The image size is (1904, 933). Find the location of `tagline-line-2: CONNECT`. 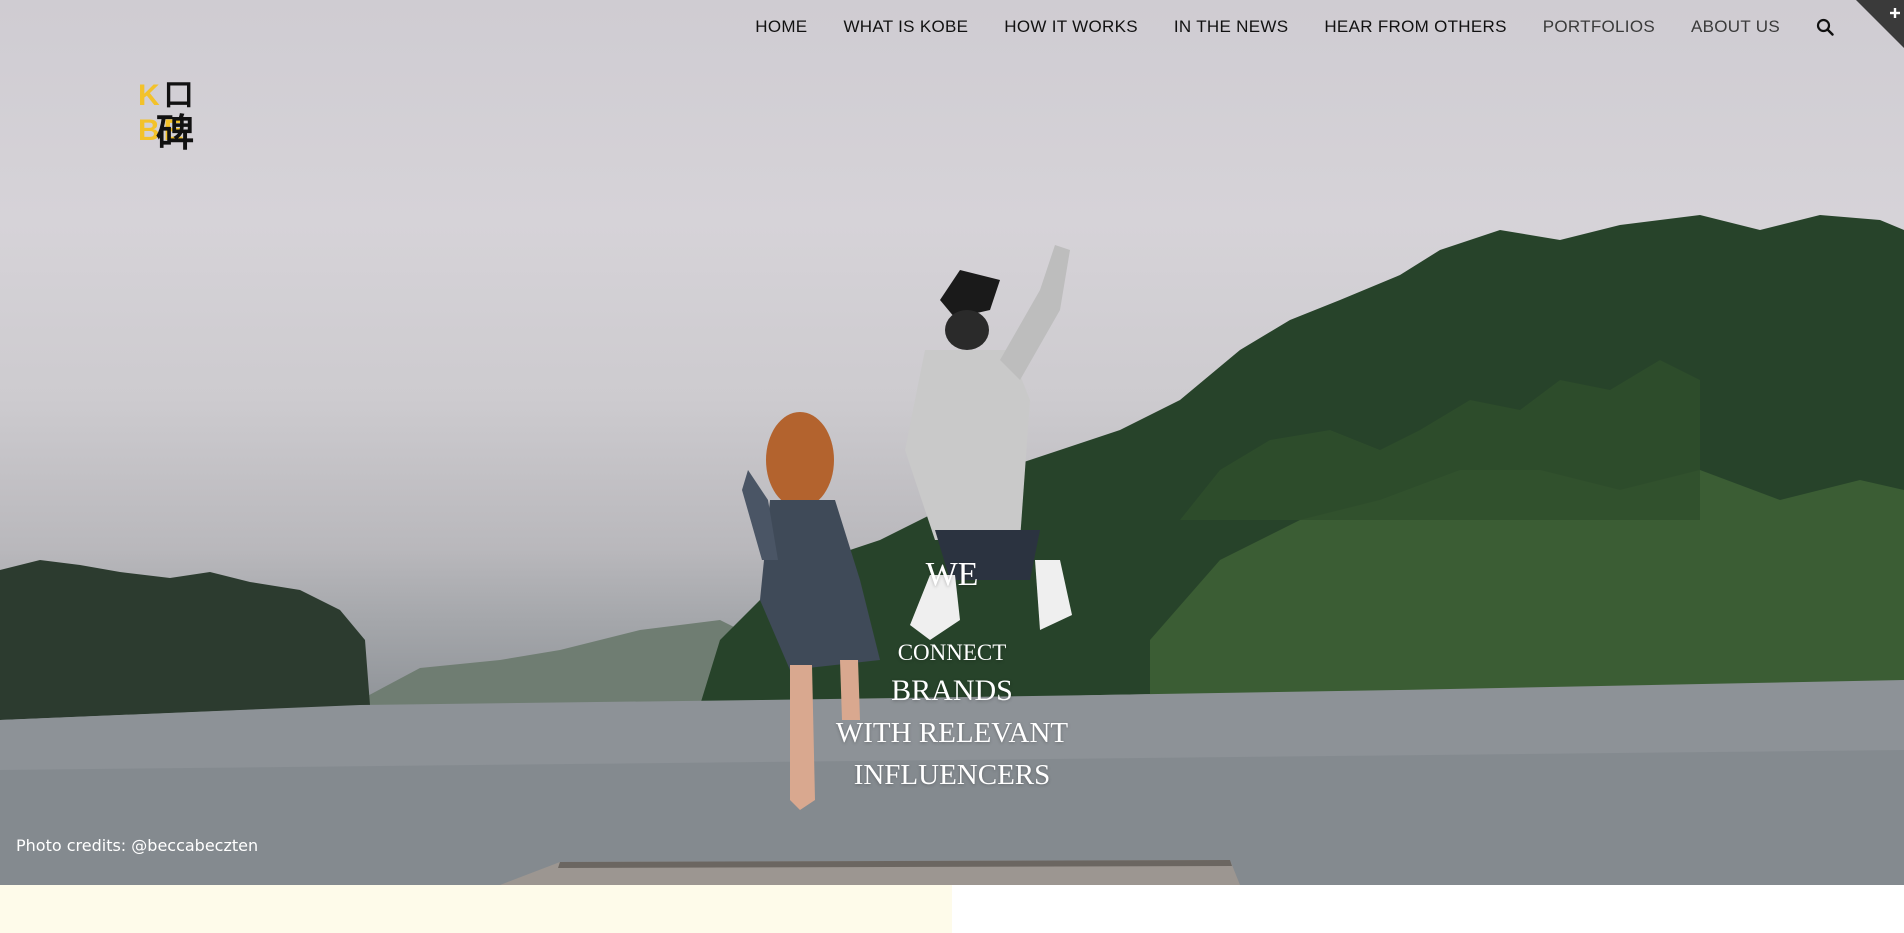

tagline-line-2: CONNECT is located at coordinates (952, 652).